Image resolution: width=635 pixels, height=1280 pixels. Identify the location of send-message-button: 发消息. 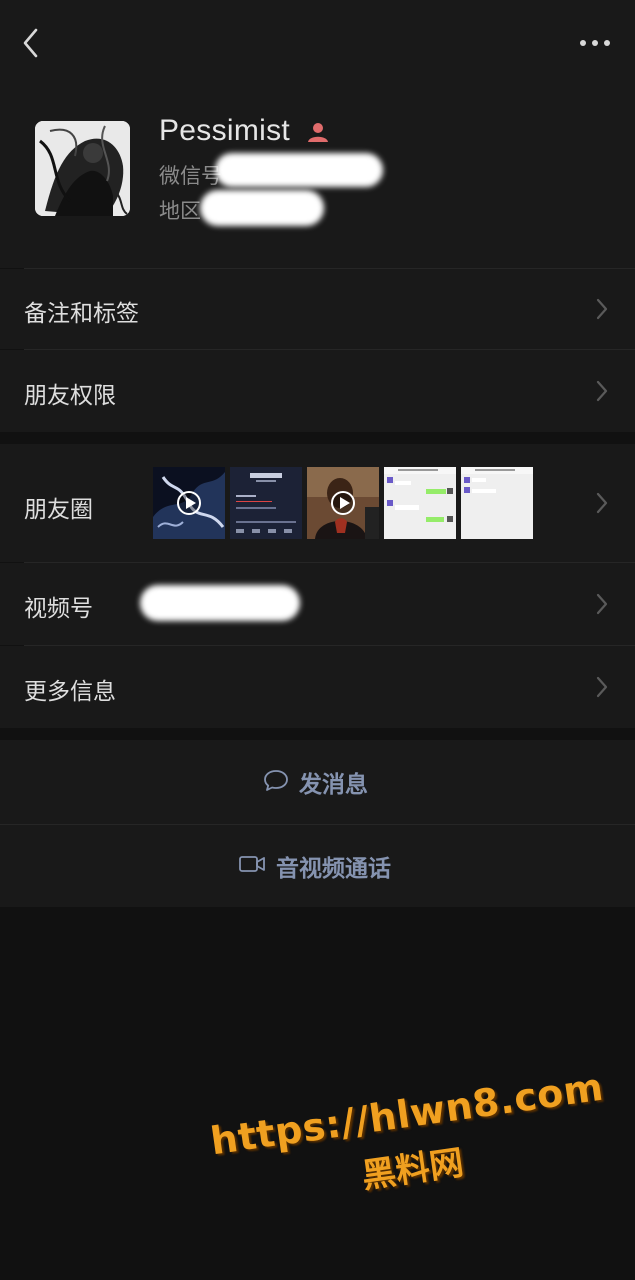
(317, 782).